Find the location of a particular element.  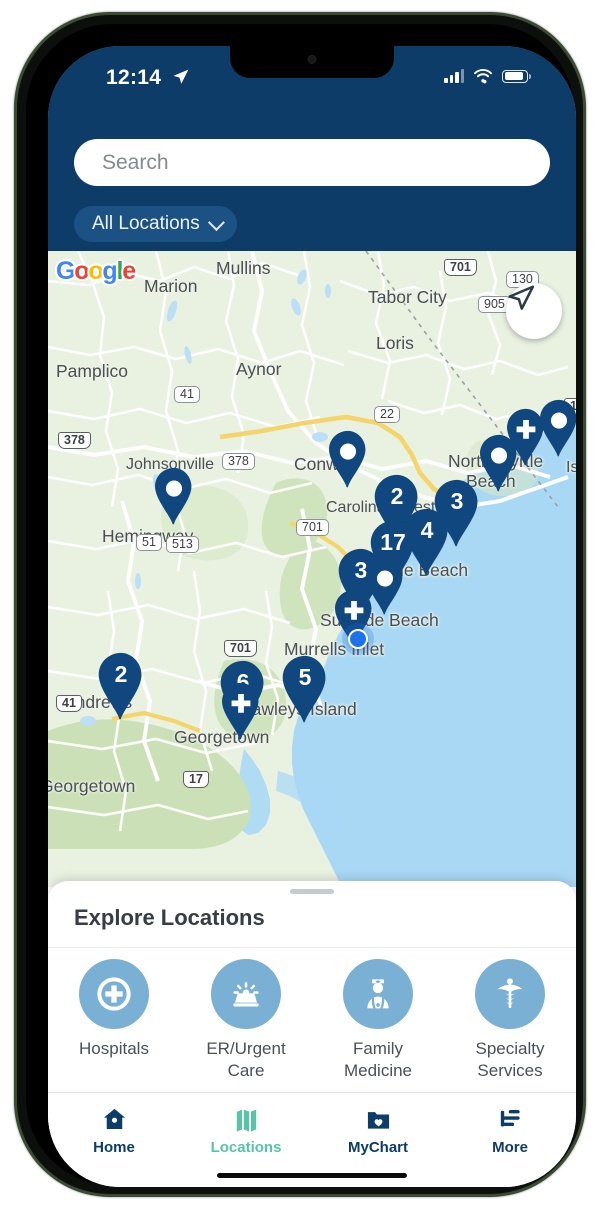

divider is located at coordinates (312, 947).